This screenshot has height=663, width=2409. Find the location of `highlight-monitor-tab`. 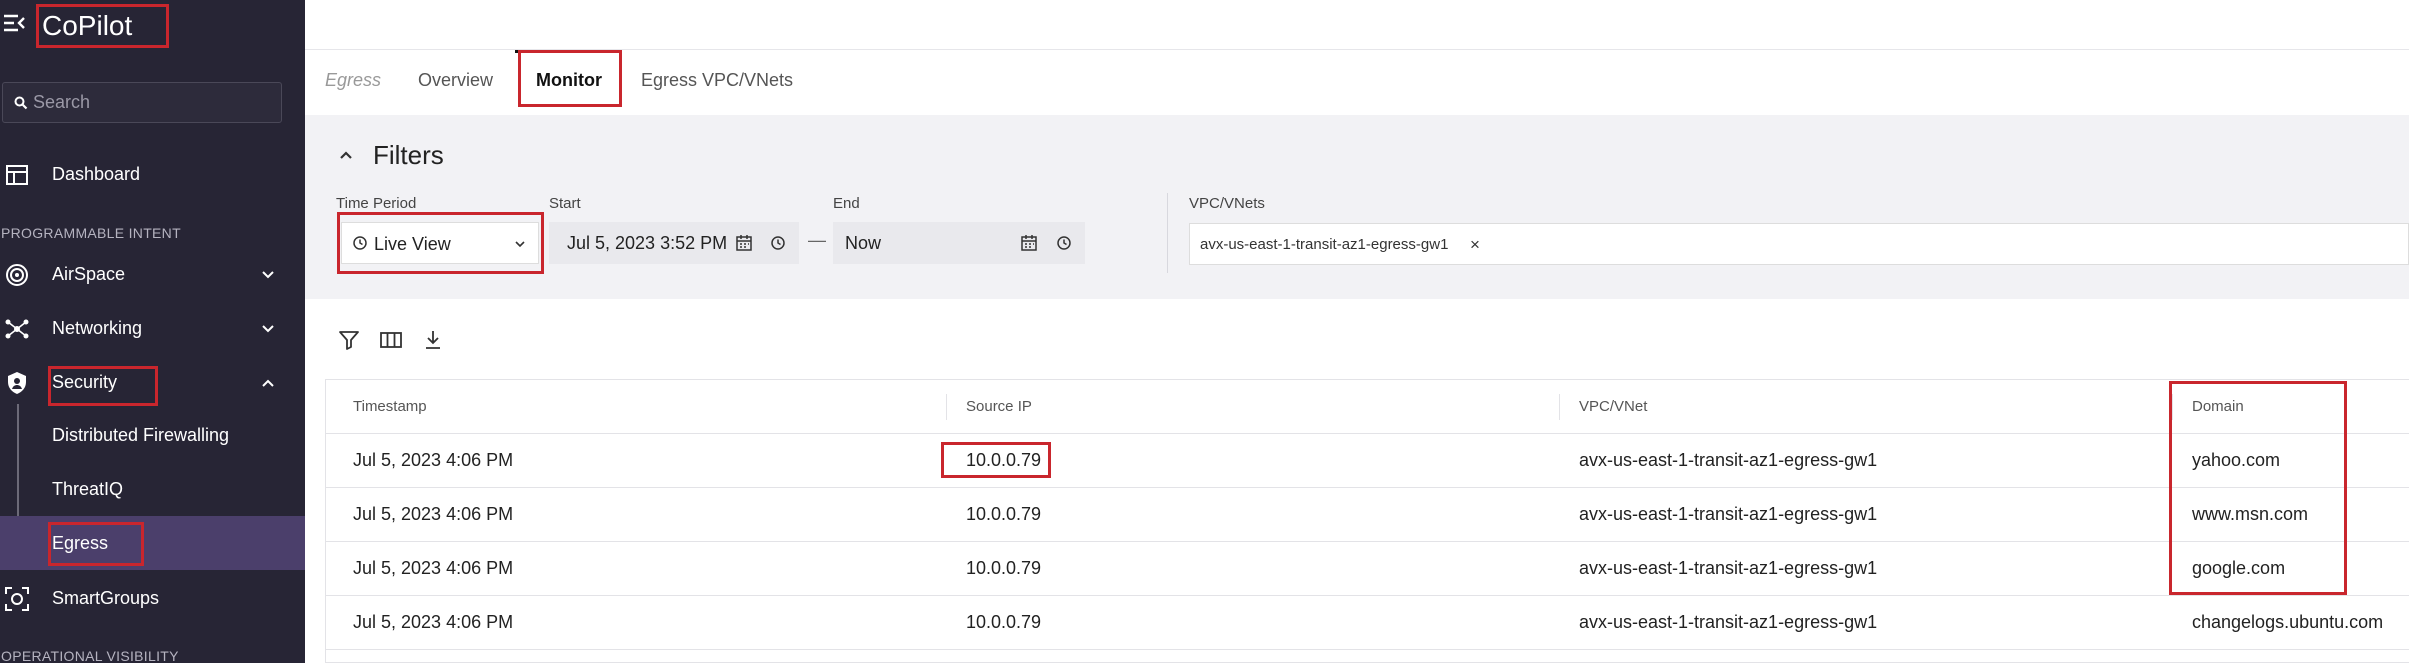

highlight-monitor-tab is located at coordinates (570, 78).